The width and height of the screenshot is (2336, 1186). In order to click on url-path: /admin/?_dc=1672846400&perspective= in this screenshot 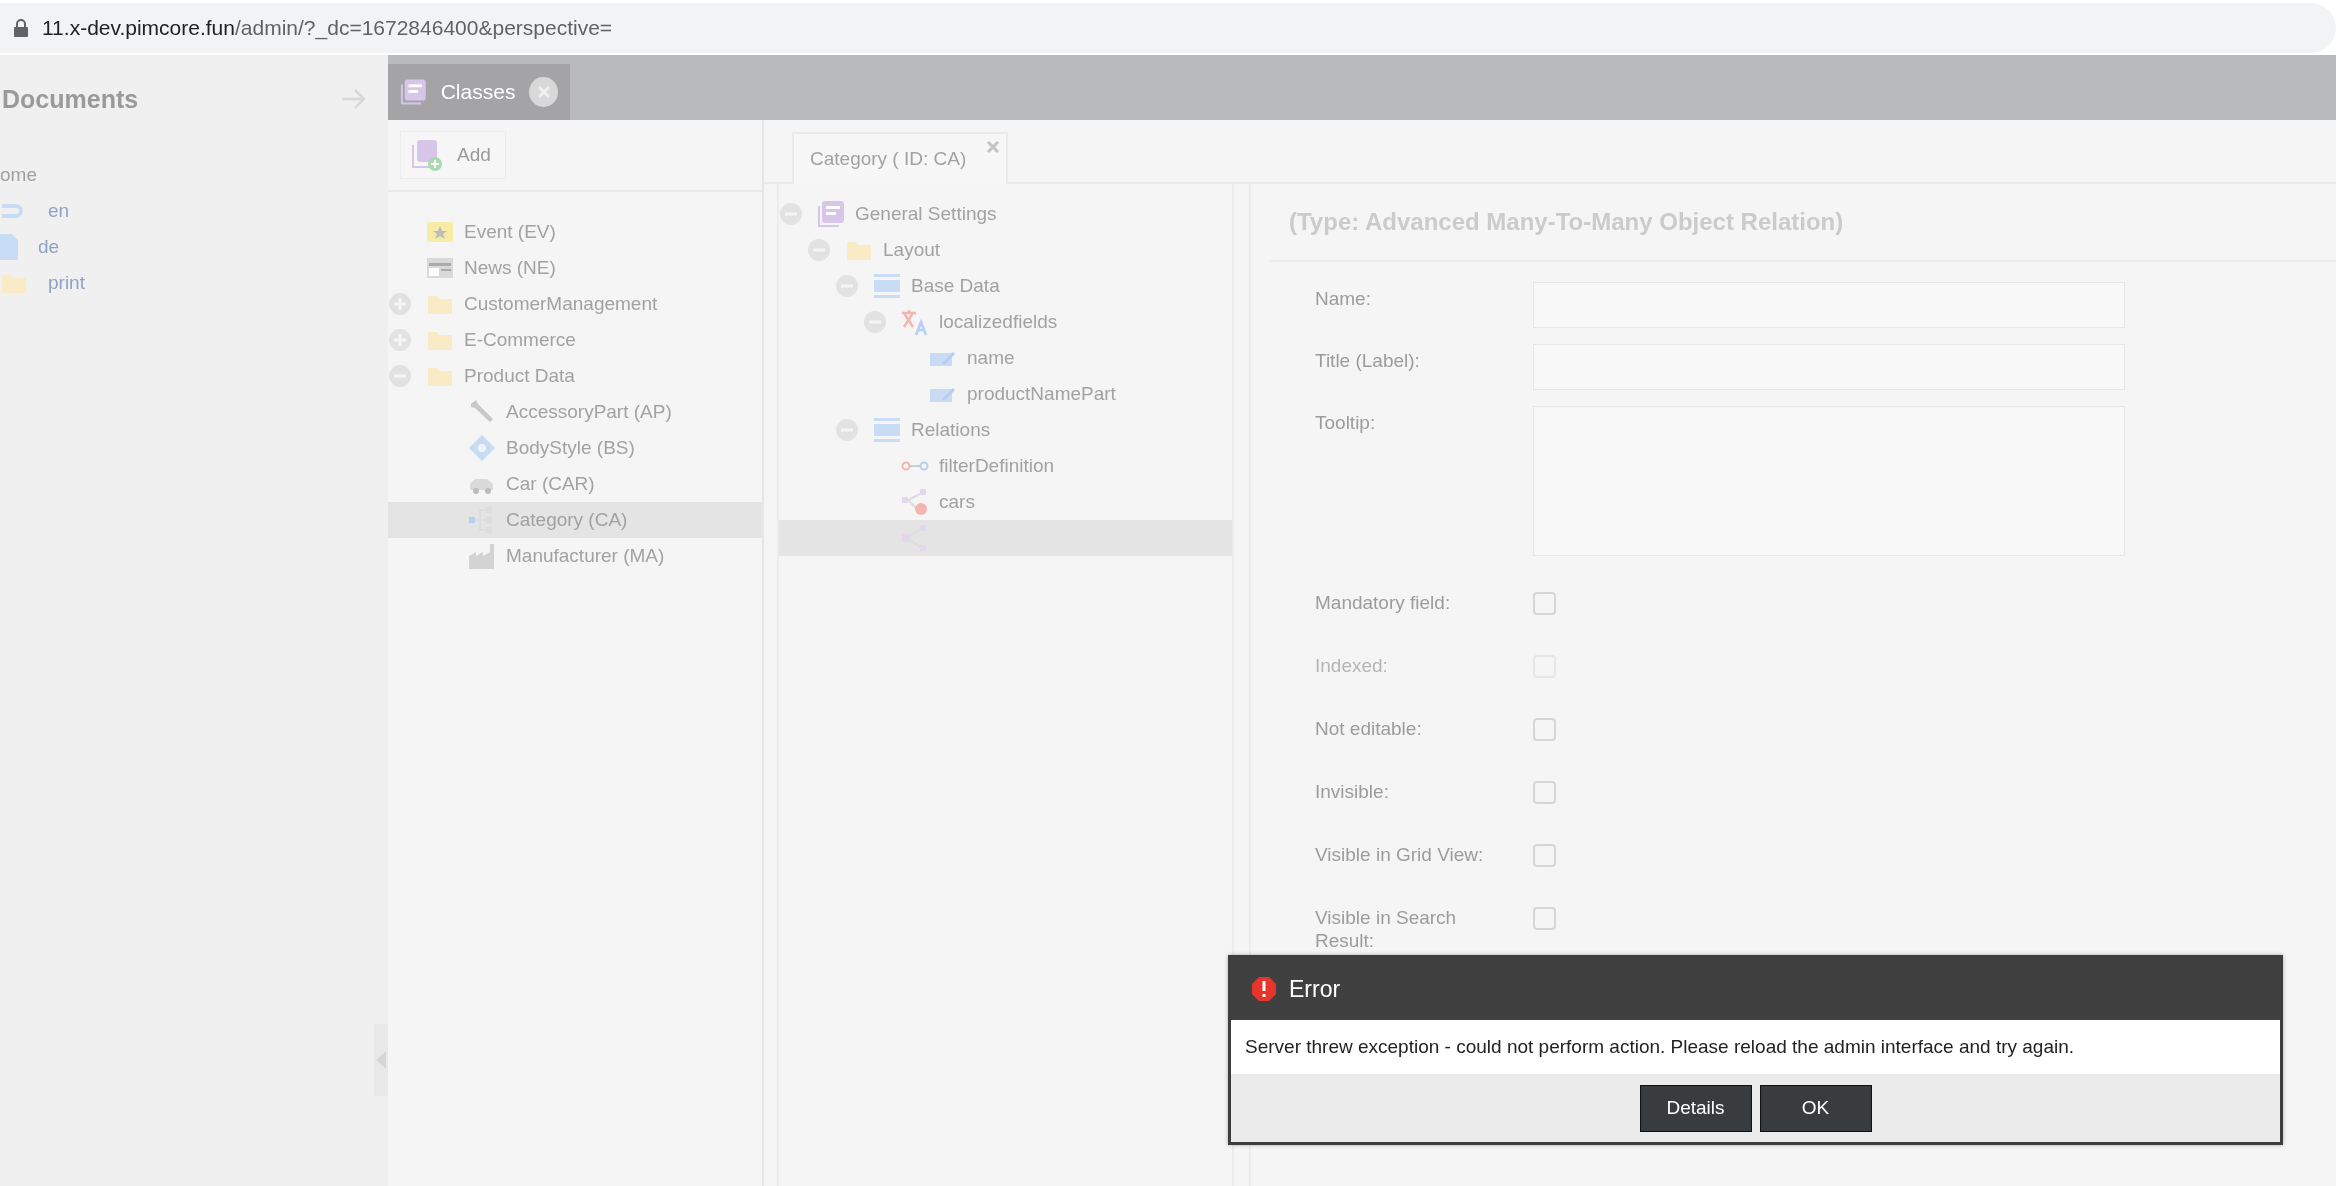, I will do `click(424, 28)`.